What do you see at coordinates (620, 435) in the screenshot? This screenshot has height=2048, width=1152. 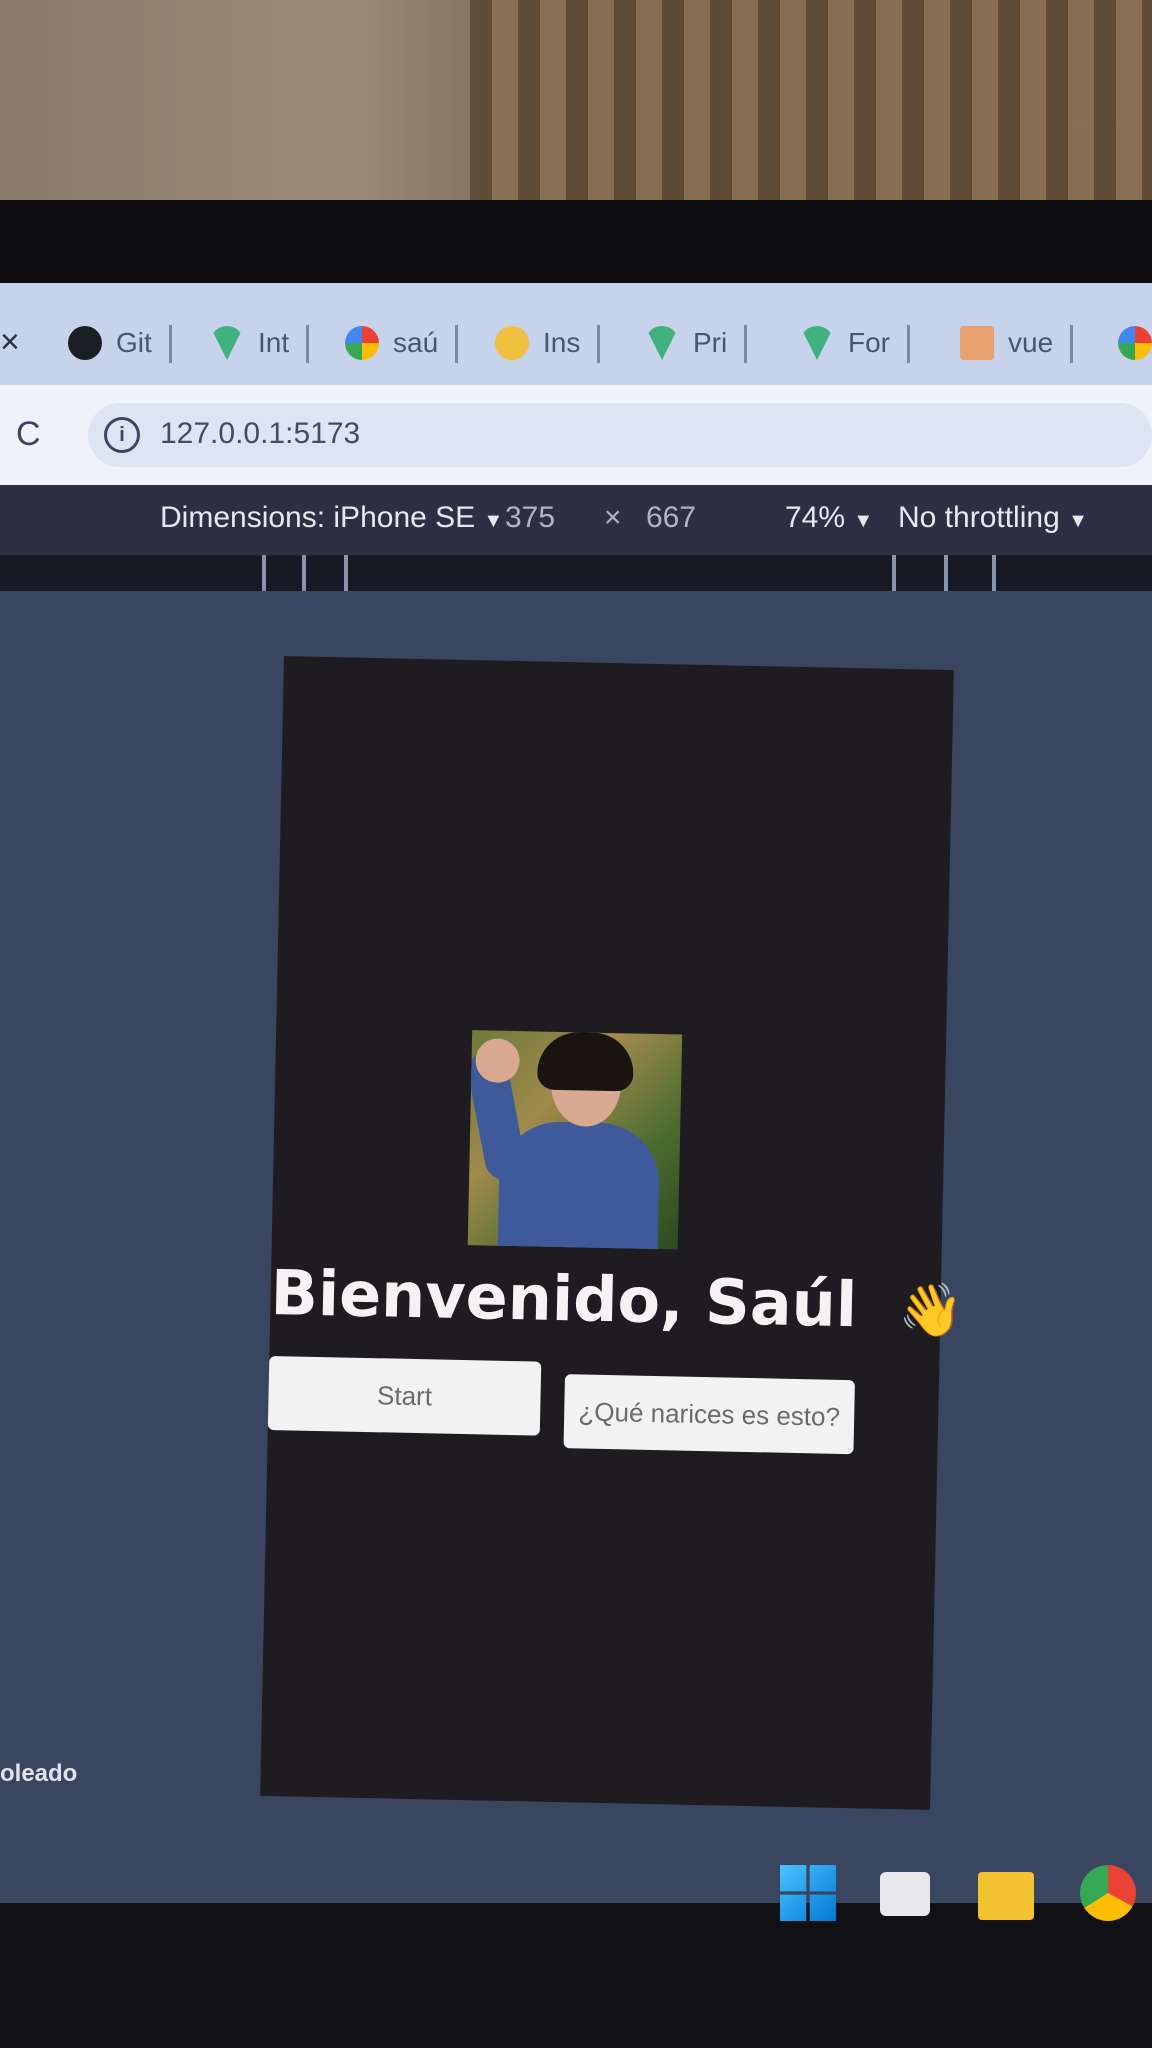 I see `url-field: i 127.0.0.1:5173` at bounding box center [620, 435].